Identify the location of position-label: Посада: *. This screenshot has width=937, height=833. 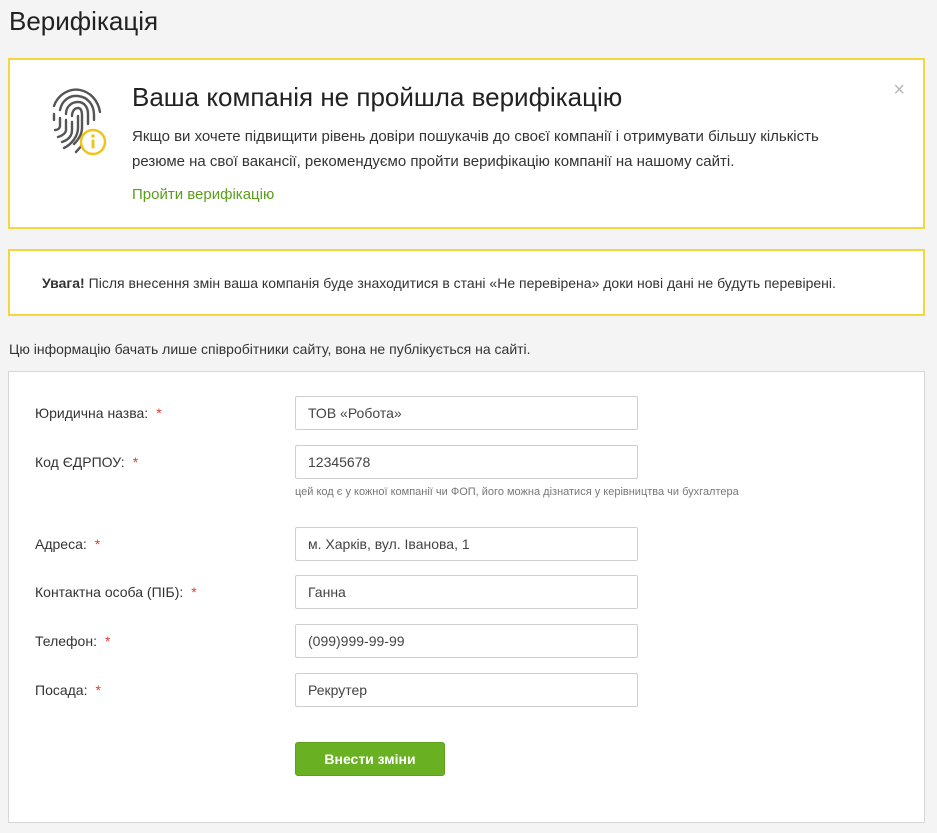
(68, 690).